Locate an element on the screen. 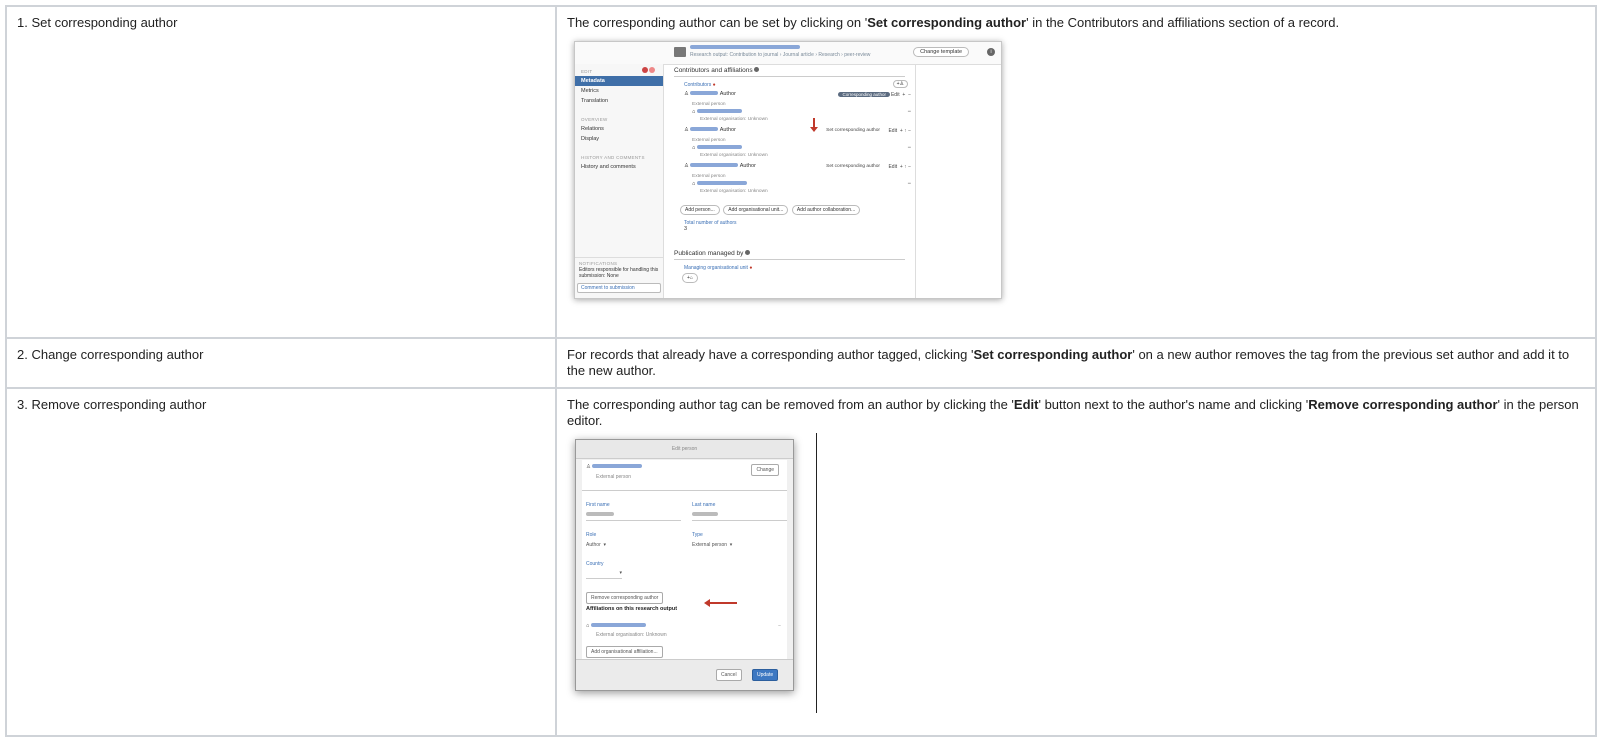 This screenshot has height=737, width=1598. sidebar-item-metrics: Metrics is located at coordinates (619, 91).